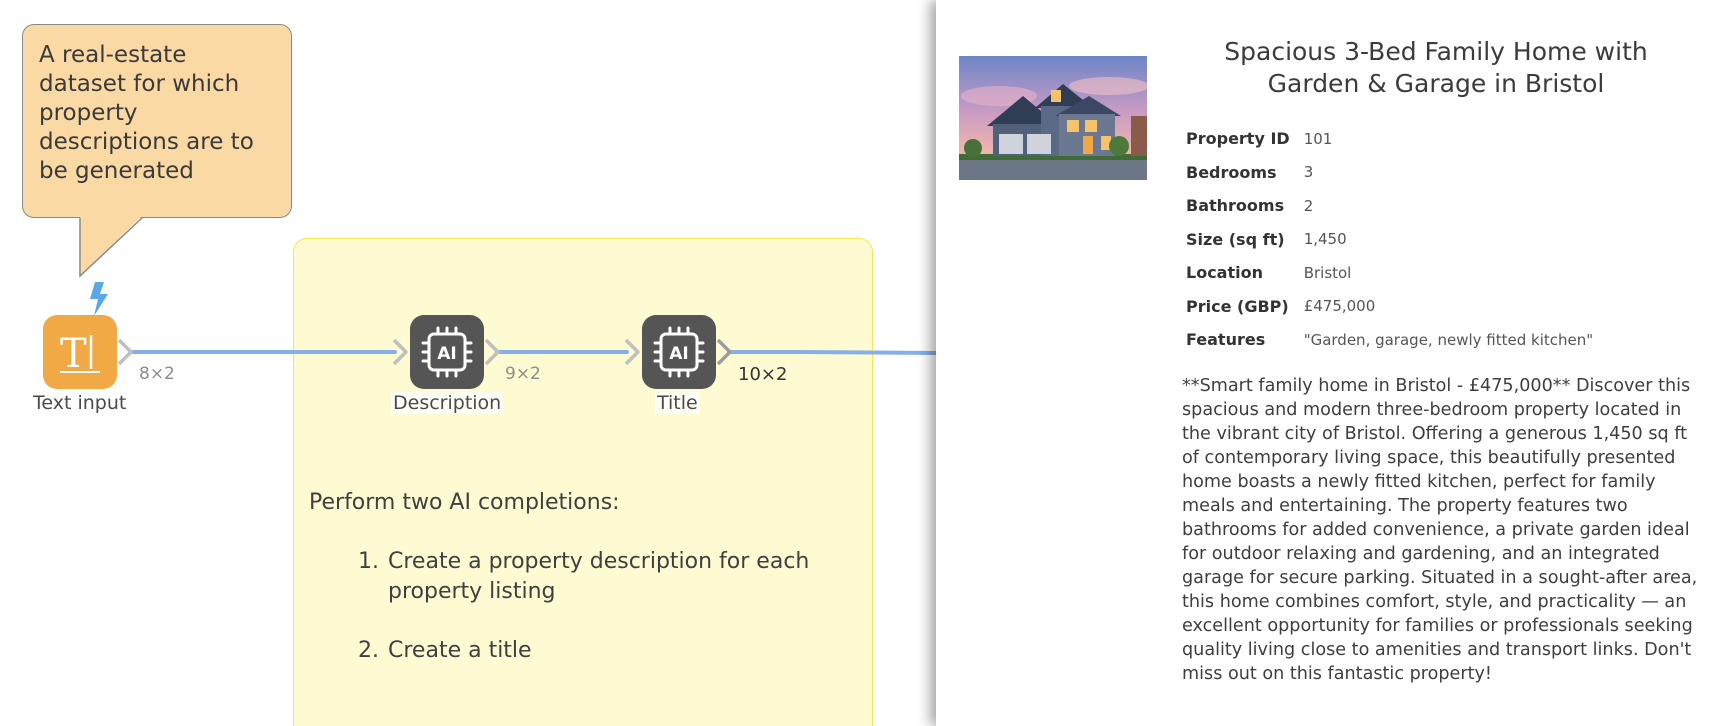 The height and width of the screenshot is (726, 1718). Describe the element at coordinates (1308, 172) in the screenshot. I see `field-value: 3` at that location.